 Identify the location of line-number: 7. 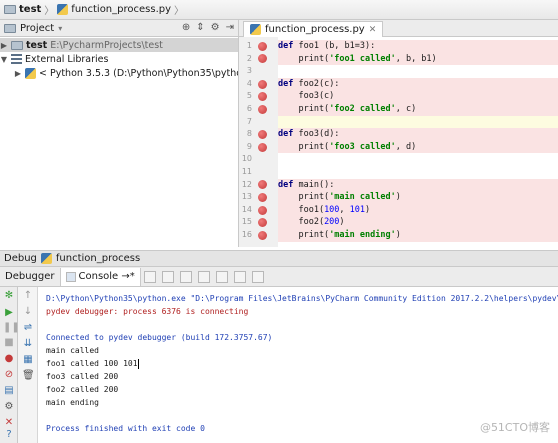
(249, 121).